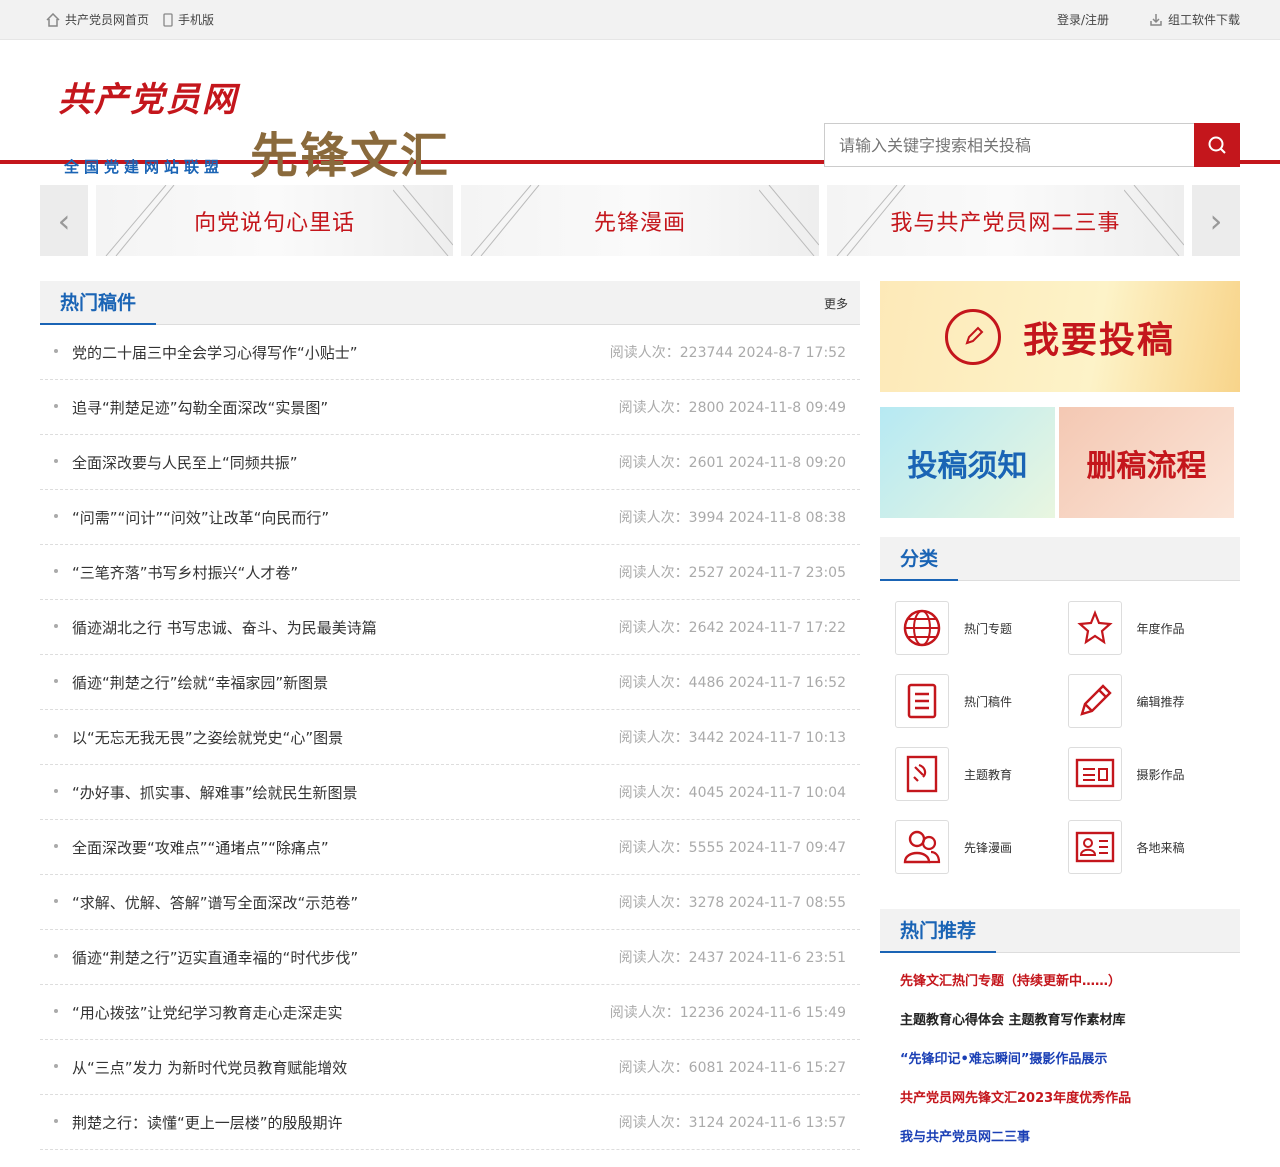 The image size is (1280, 1167). I want to click on phone-icon, so click(168, 19).